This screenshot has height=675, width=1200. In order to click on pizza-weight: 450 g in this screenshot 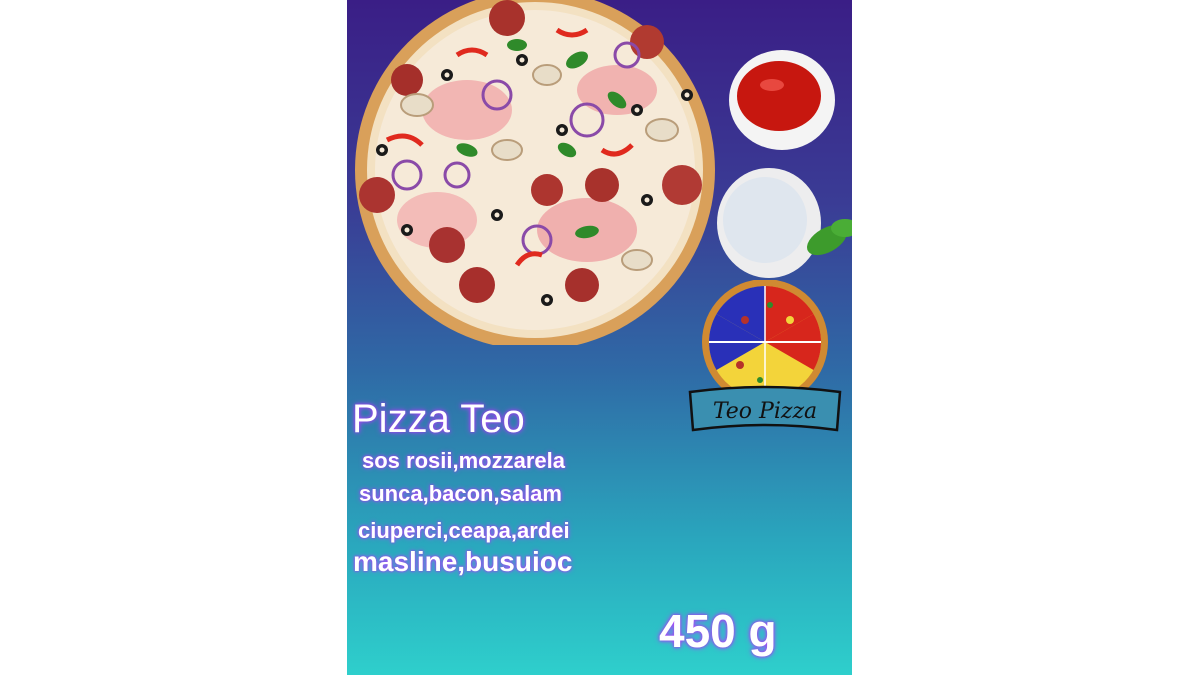, I will do `click(718, 631)`.